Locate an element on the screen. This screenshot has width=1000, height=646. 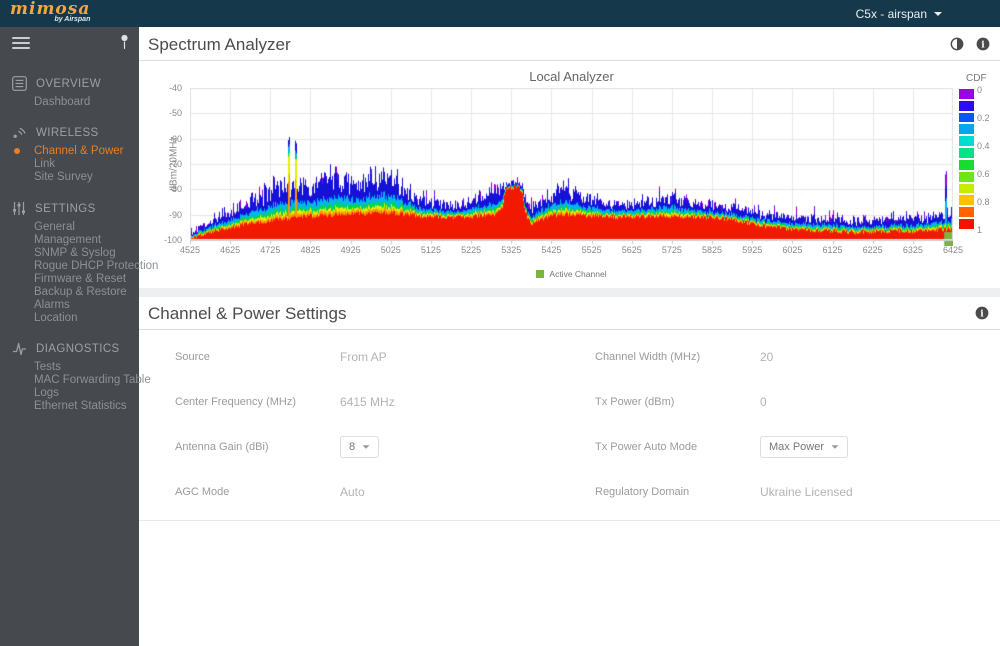
antenna-gain-dbi-dropdown: 8 is located at coordinates (360, 447).